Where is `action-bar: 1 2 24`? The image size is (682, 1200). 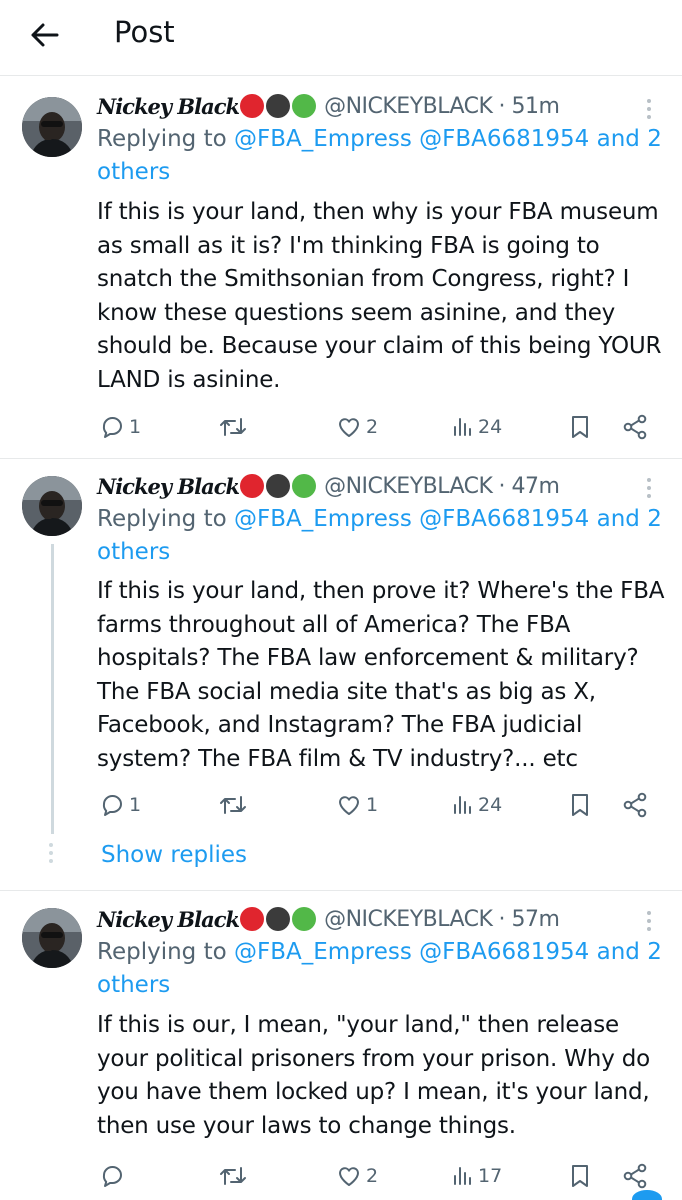 action-bar: 1 2 24 is located at coordinates (341, 427).